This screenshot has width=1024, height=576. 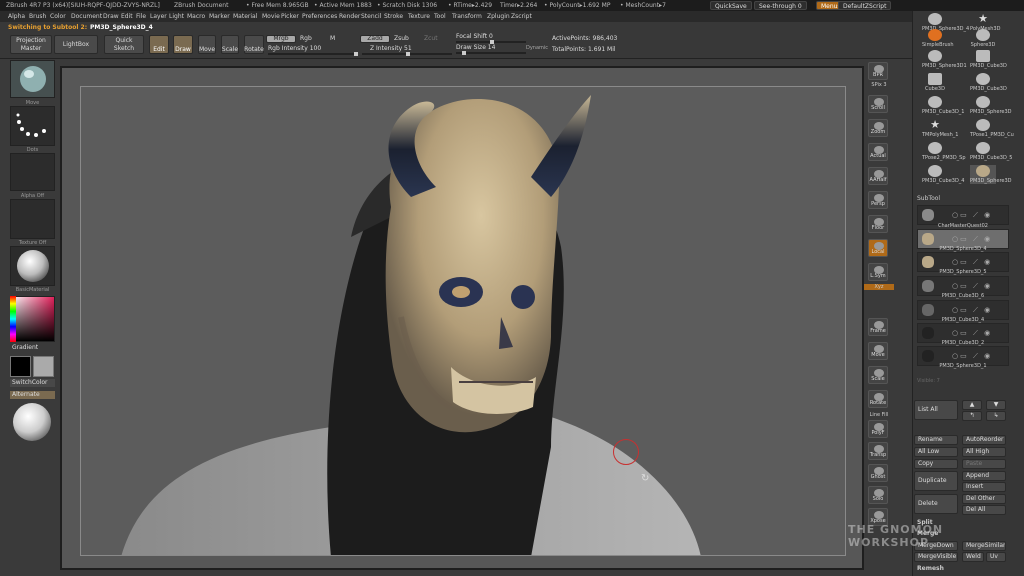 I want to click on duplicate-button: Duplicate, so click(x=936, y=481).